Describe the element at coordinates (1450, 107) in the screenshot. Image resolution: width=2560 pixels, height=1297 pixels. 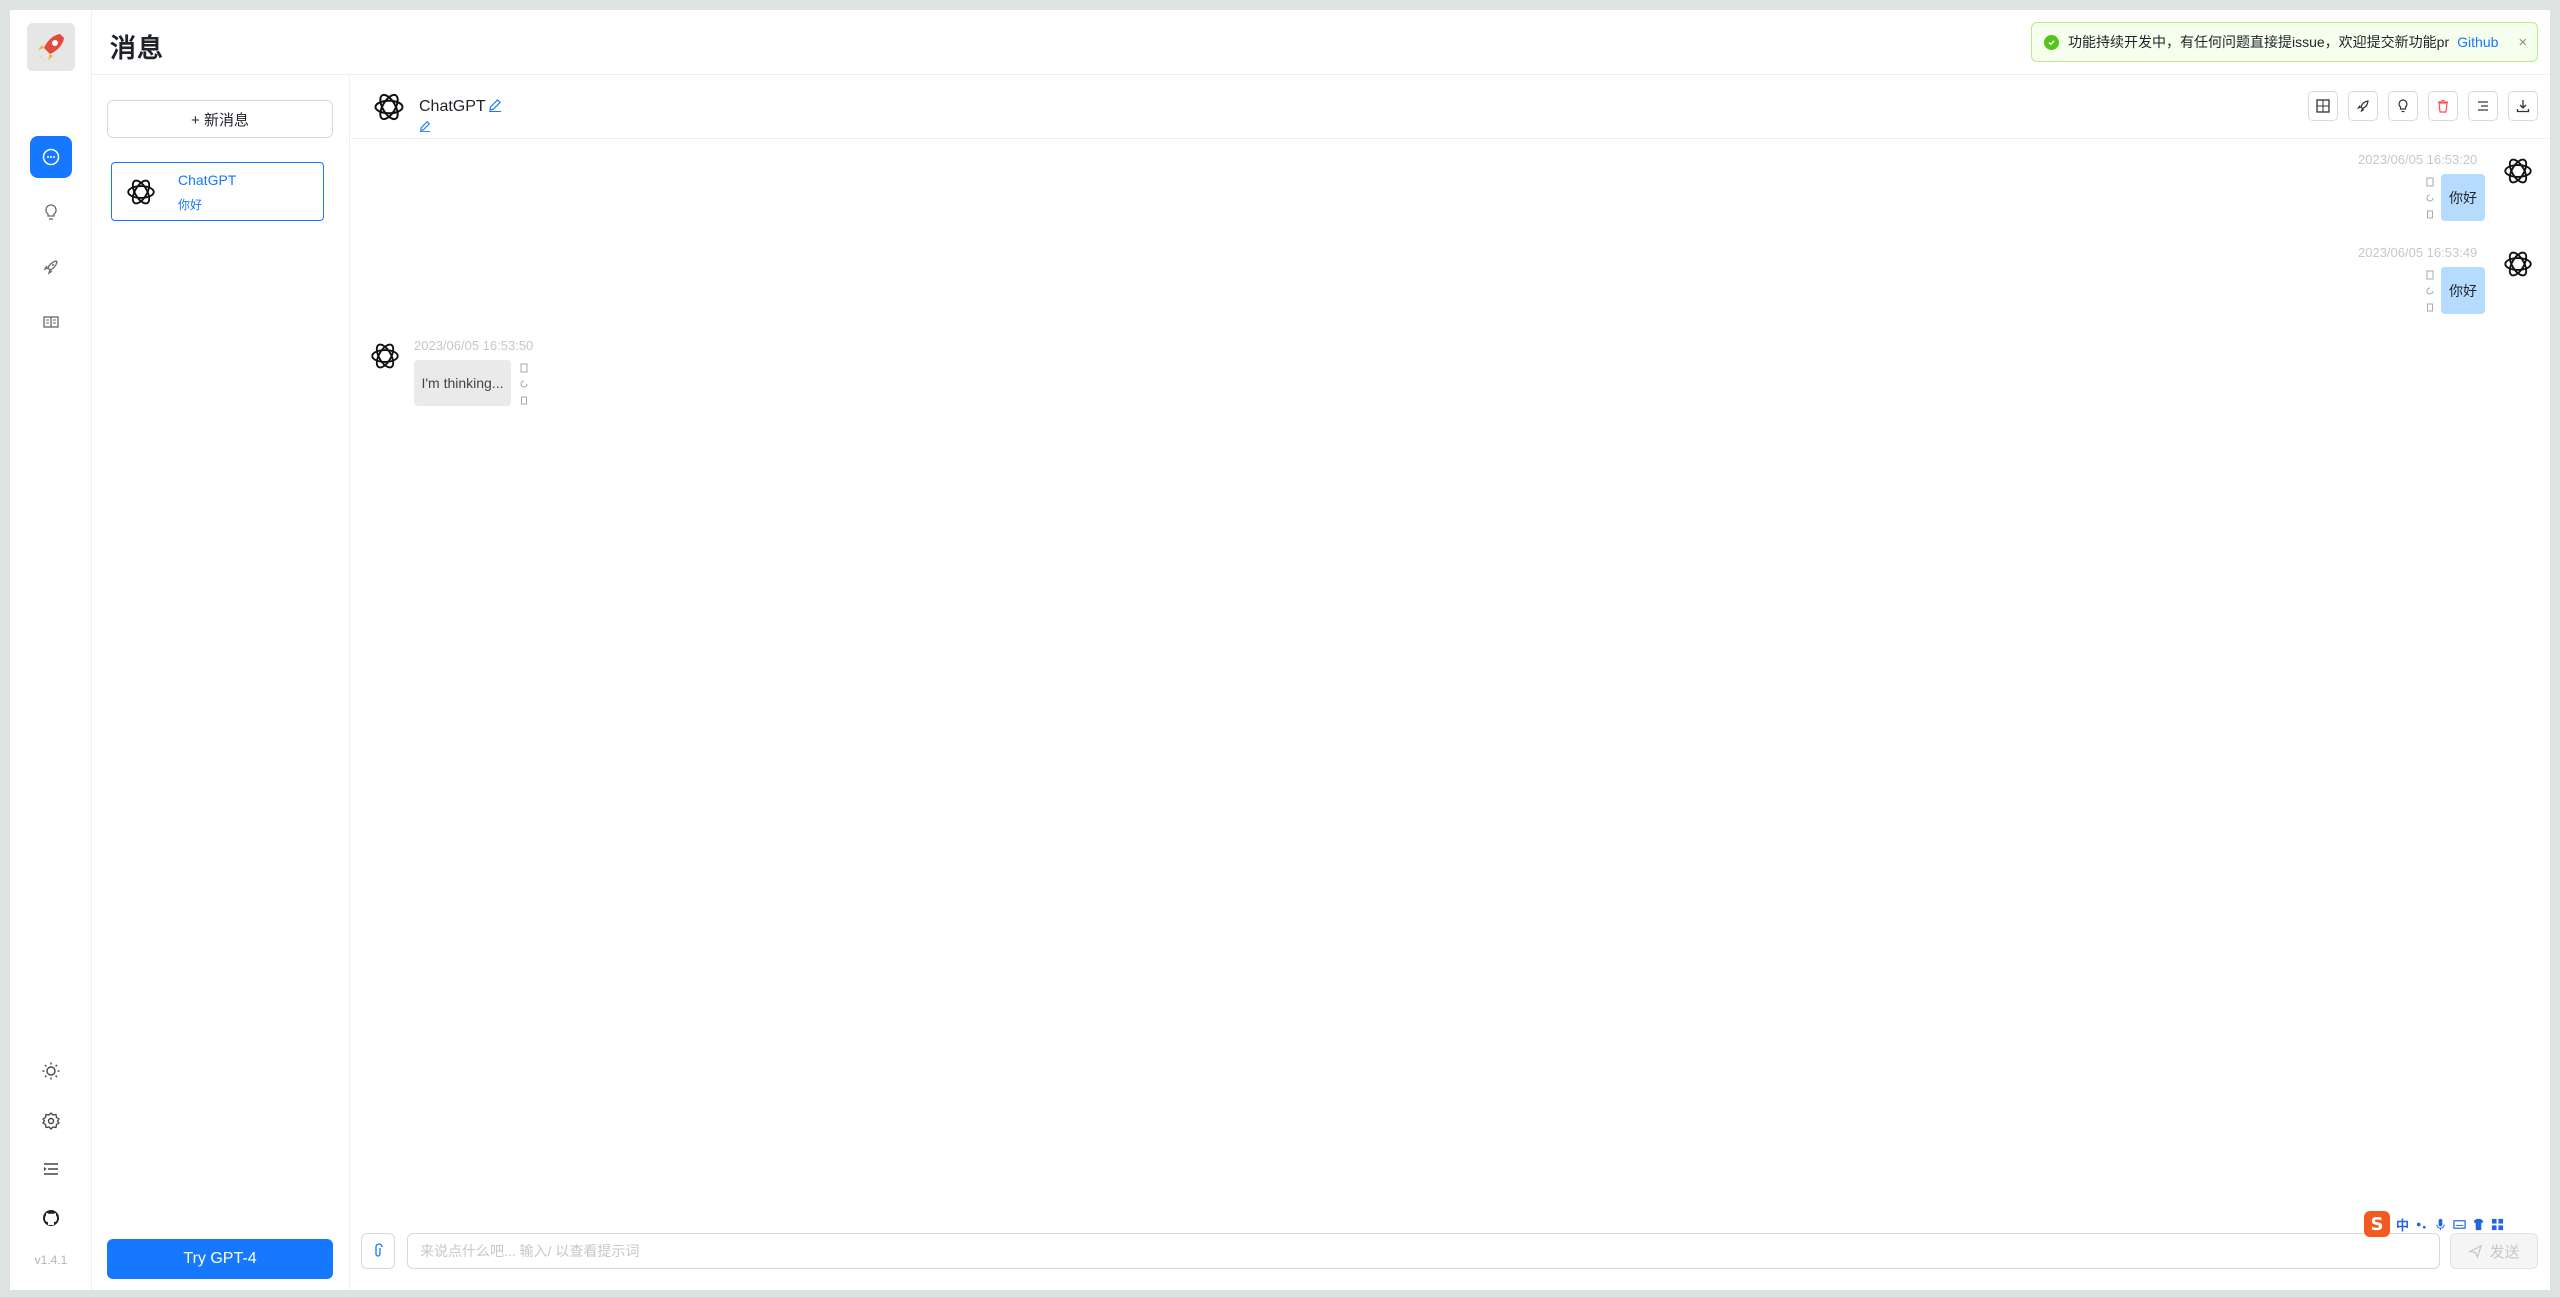
I see `chat-header: ChatGPT` at that location.